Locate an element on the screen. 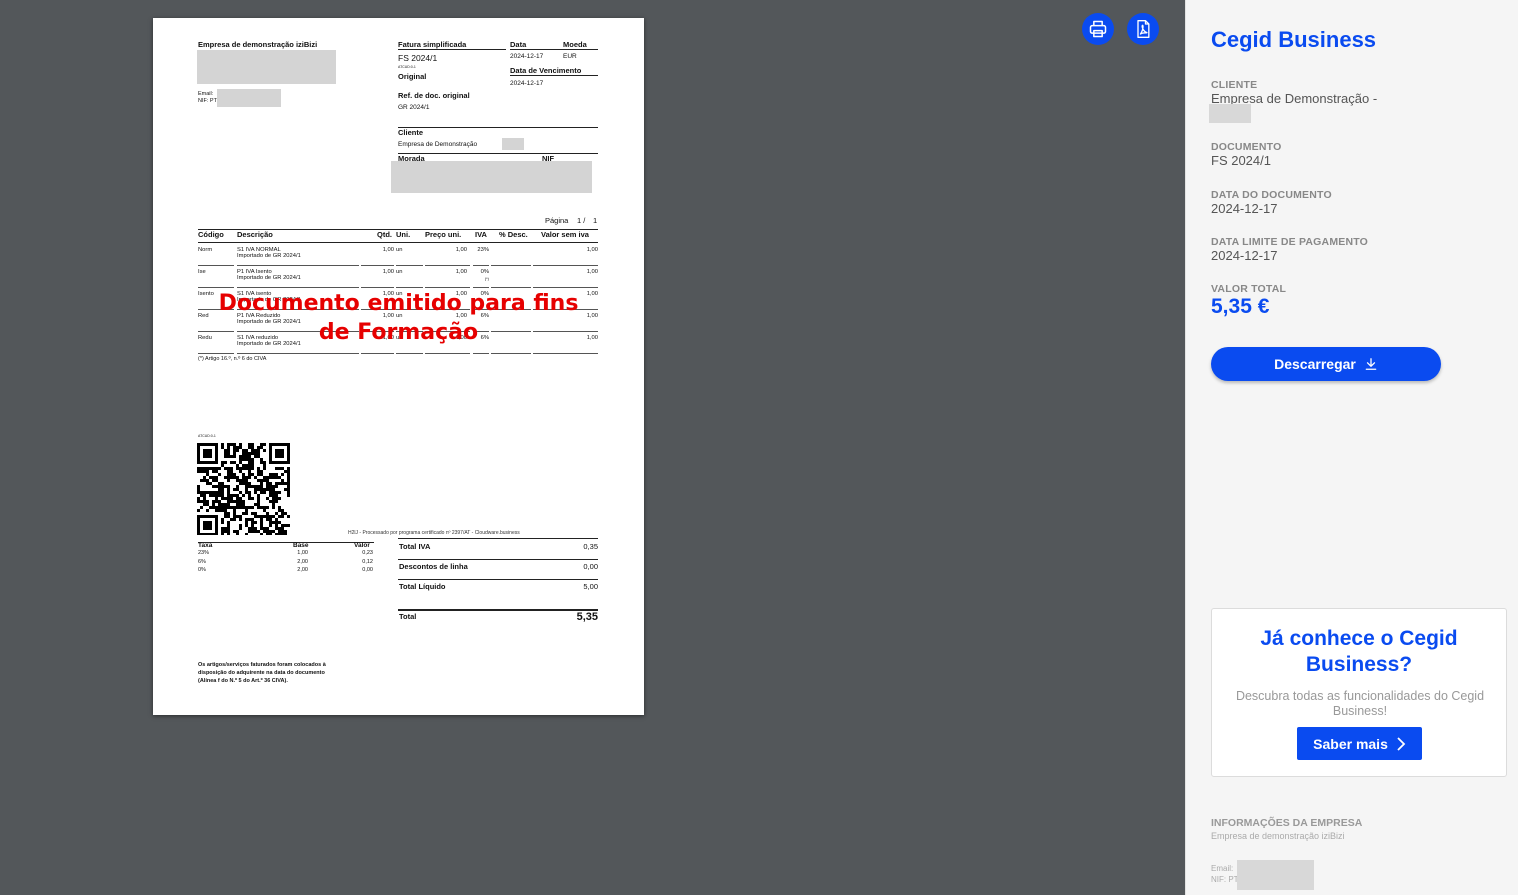 The height and width of the screenshot is (895, 1518). learn-more-label: Saber mais is located at coordinates (1350, 743).